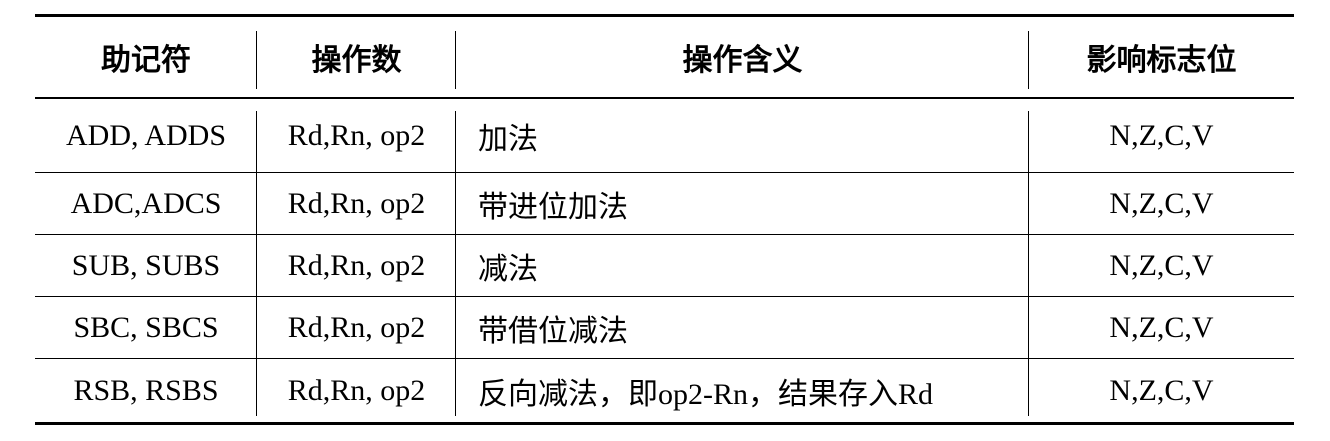 The width and height of the screenshot is (1330, 441). Describe the element at coordinates (146, 265) in the screenshot. I see `cell-mnemonic: SUB, SUBS` at that location.